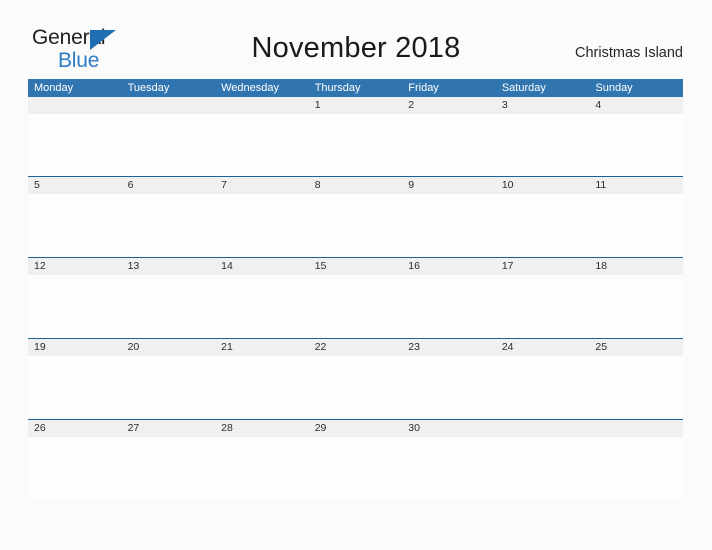  Describe the element at coordinates (262, 347) in the screenshot. I see `day-number: 21` at that location.